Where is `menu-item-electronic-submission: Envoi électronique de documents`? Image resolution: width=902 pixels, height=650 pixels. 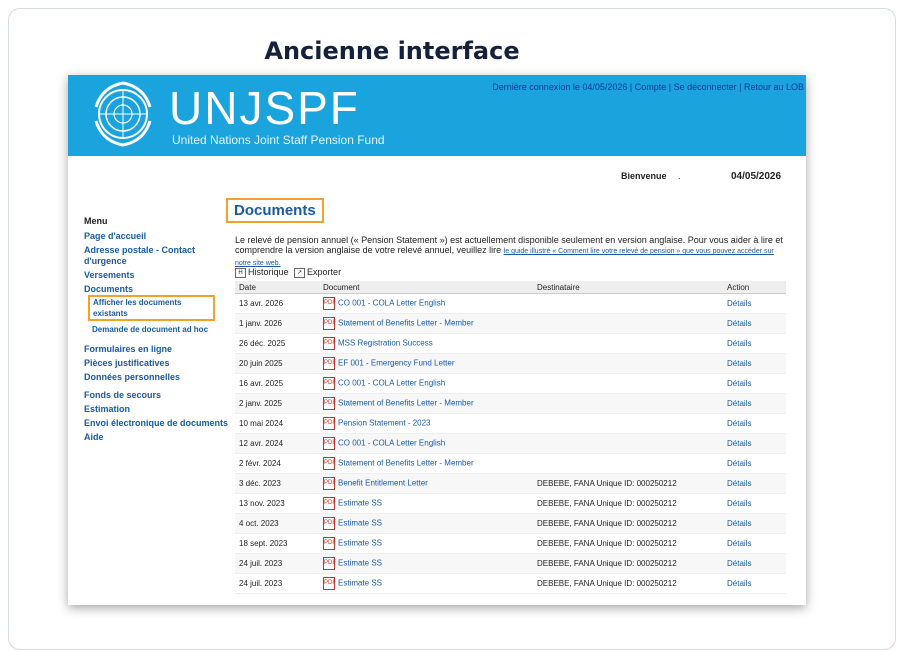 menu-item-electronic-submission: Envoi électronique de documents is located at coordinates (158, 423).